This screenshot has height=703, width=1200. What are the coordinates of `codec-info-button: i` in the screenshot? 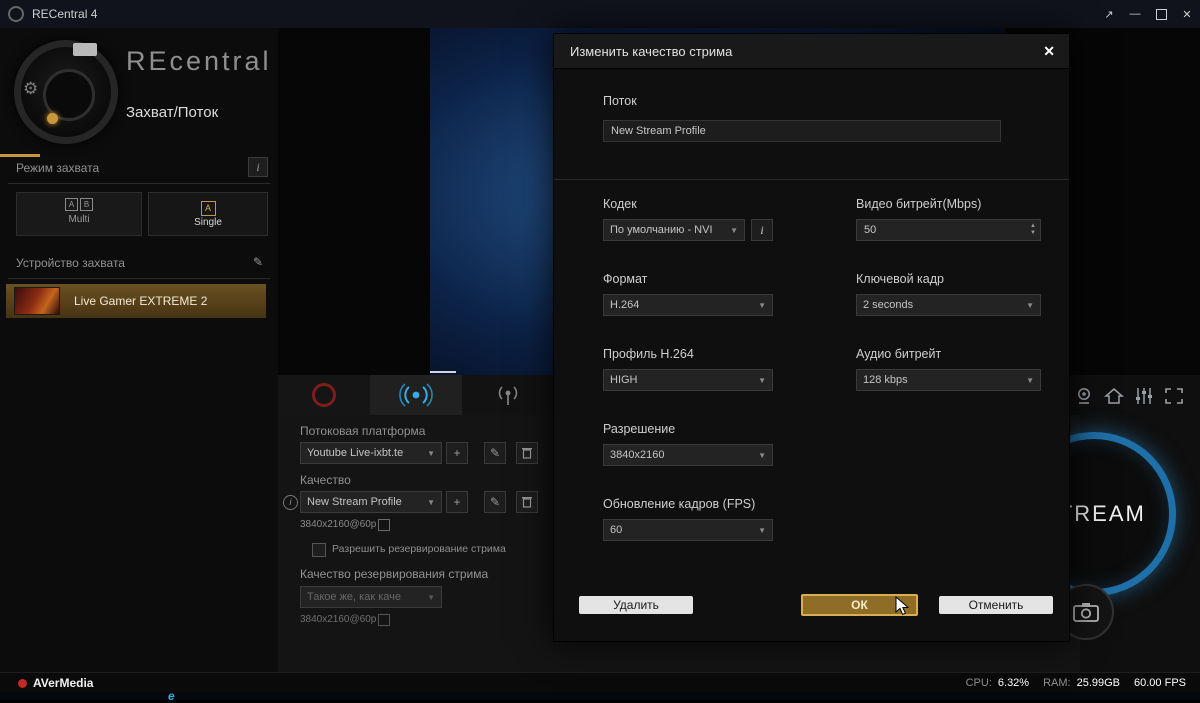 It's located at (762, 230).